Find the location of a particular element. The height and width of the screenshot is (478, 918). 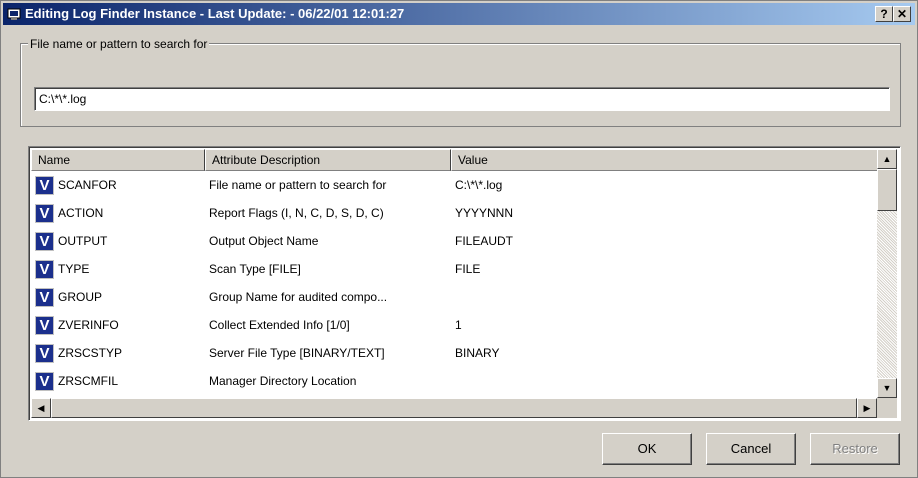

row-attribute: Manager Directory Location is located at coordinates (283, 381).